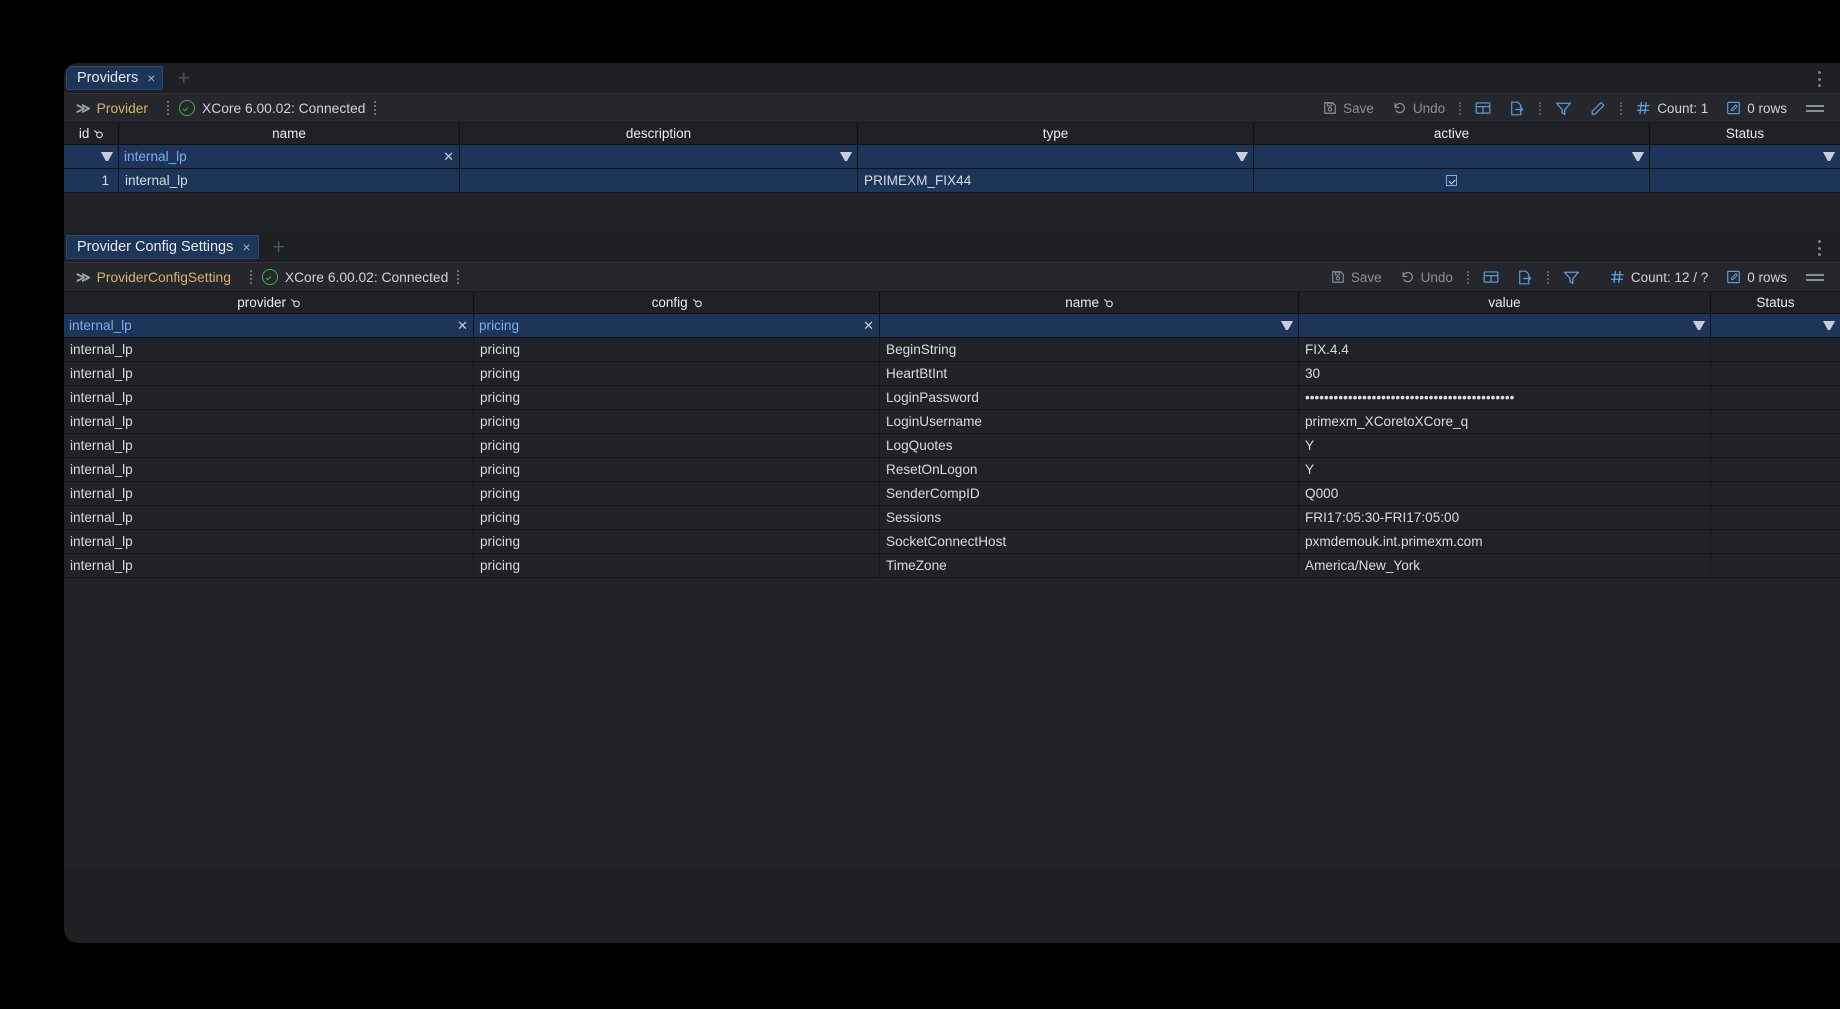 The width and height of the screenshot is (1840, 1009). Describe the element at coordinates (1089, 565) in the screenshot. I see `cell-name: TimeZone` at that location.